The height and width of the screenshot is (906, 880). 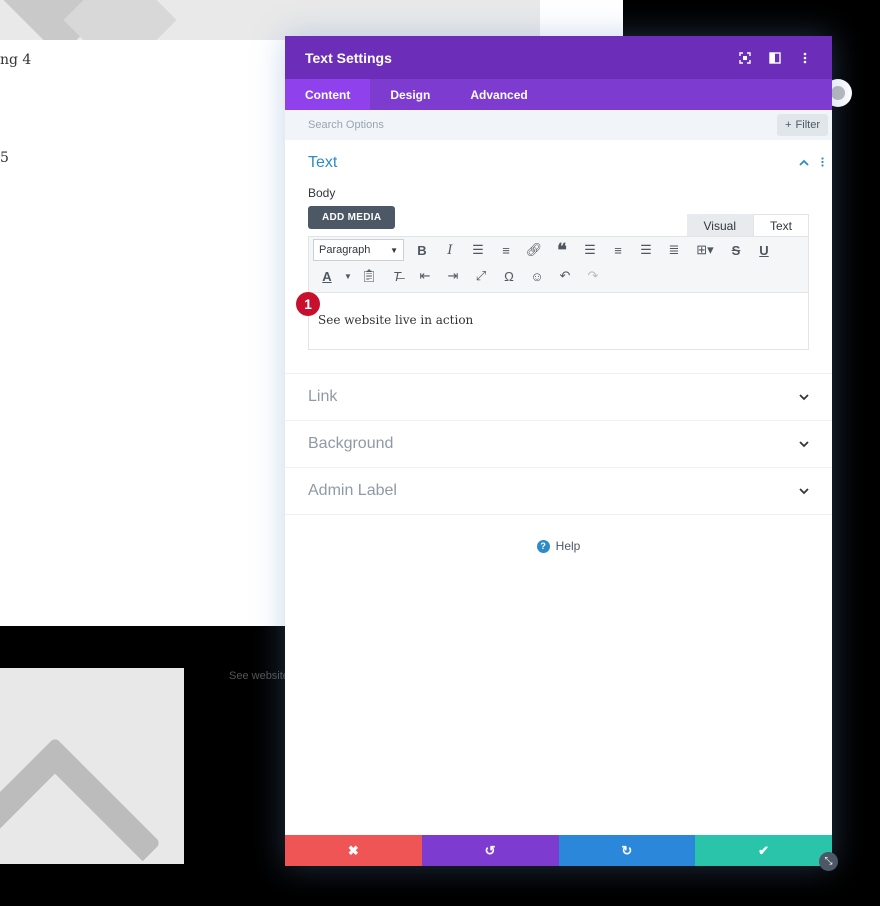 I want to click on section-link: Link, so click(x=558, y=397).